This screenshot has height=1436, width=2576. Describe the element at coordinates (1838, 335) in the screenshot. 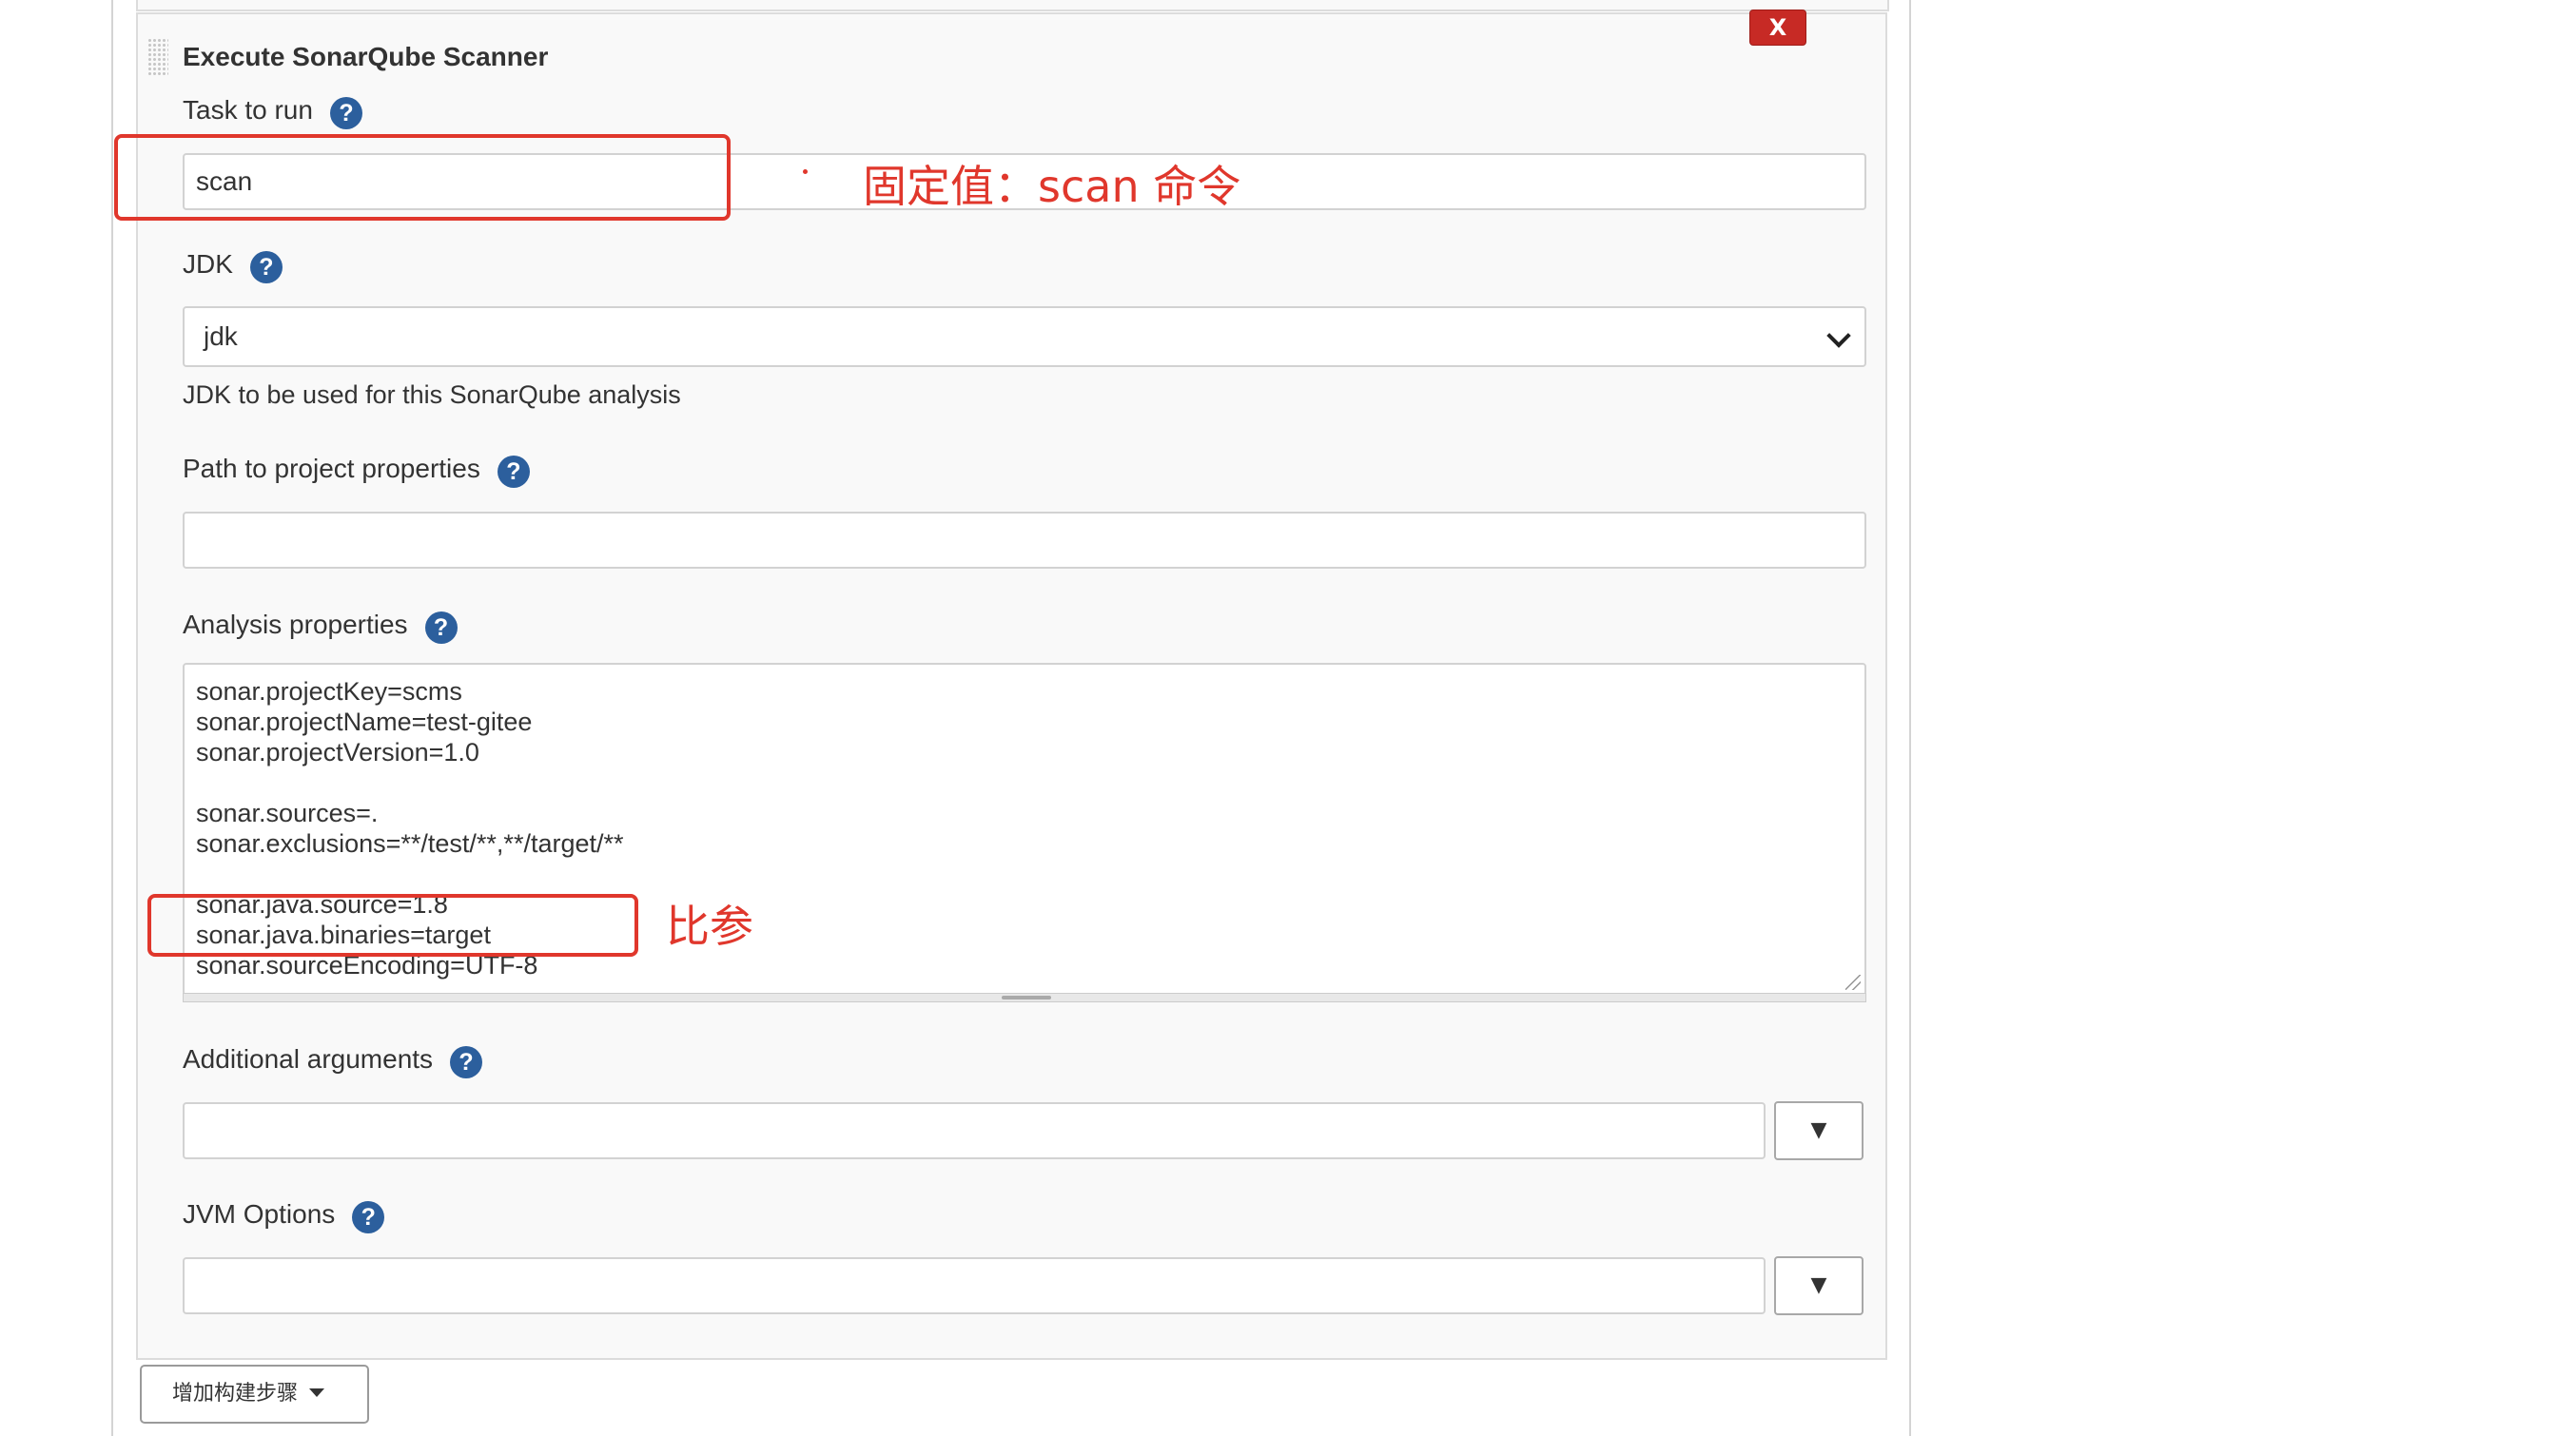

I see `chevron-down-icon` at that location.